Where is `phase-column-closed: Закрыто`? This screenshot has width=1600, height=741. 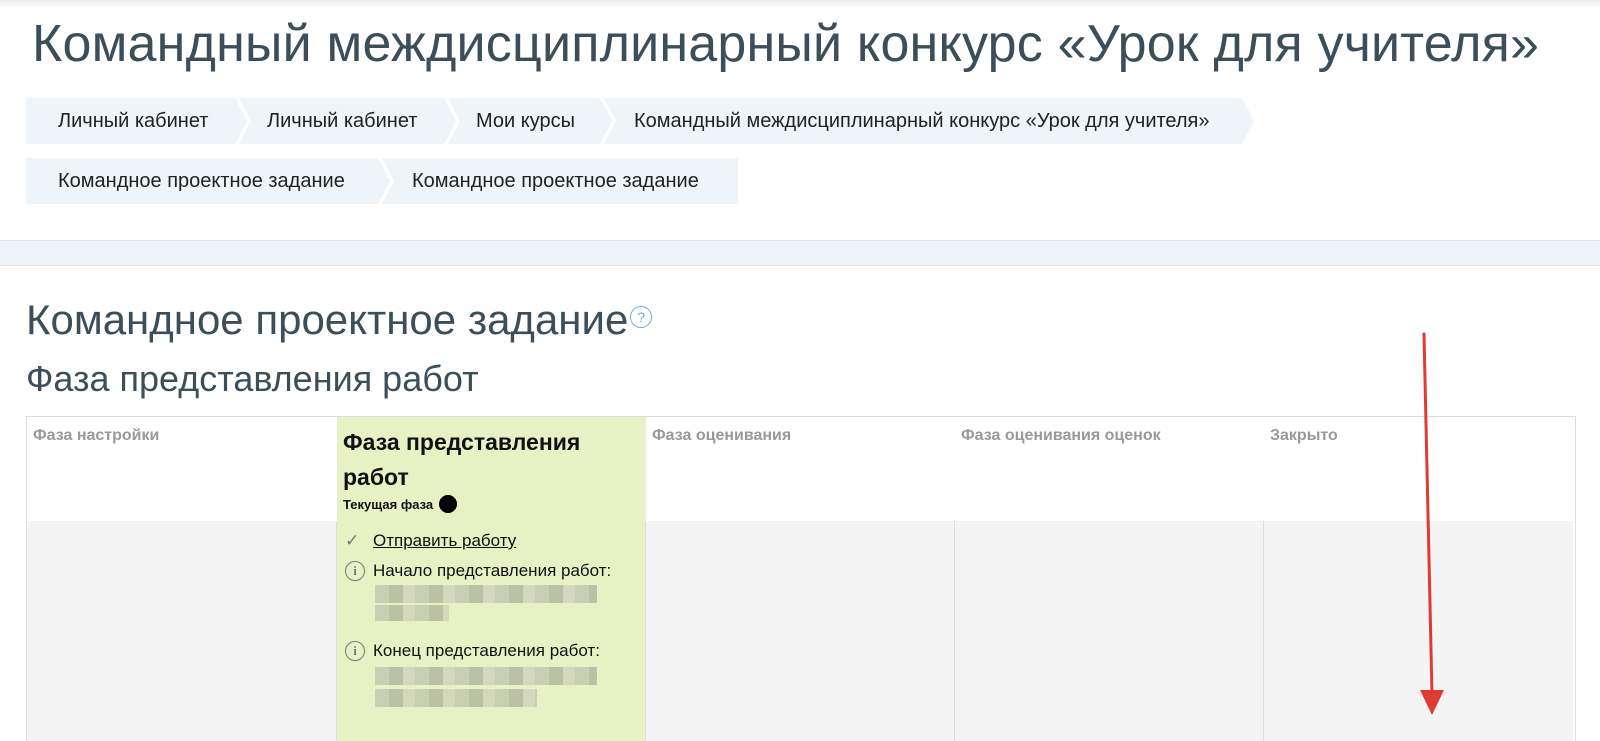 phase-column-closed: Закрыто is located at coordinates (1418, 579).